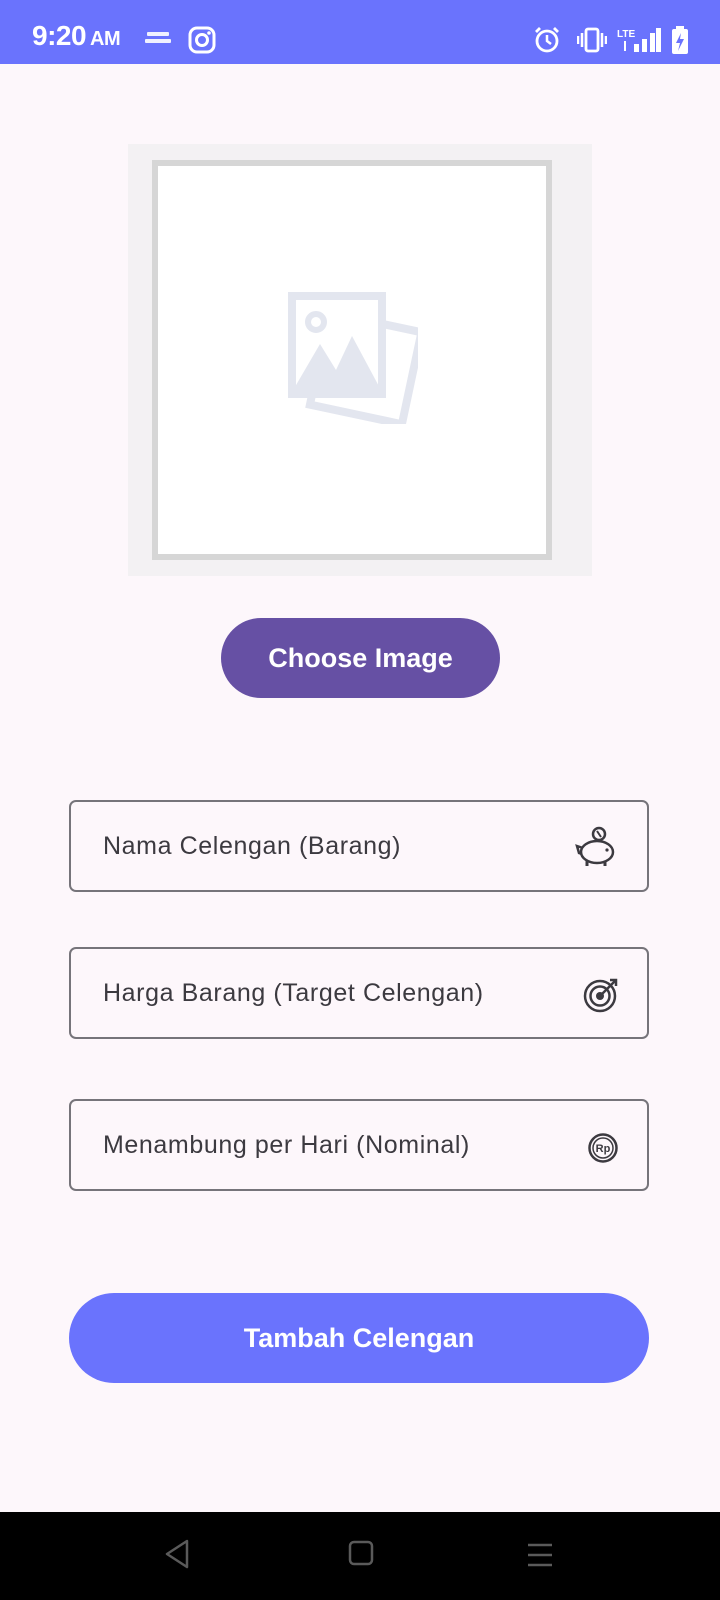 Image resolution: width=720 pixels, height=1600 pixels. Describe the element at coordinates (540, 1557) in the screenshot. I see `menu-icon` at that location.